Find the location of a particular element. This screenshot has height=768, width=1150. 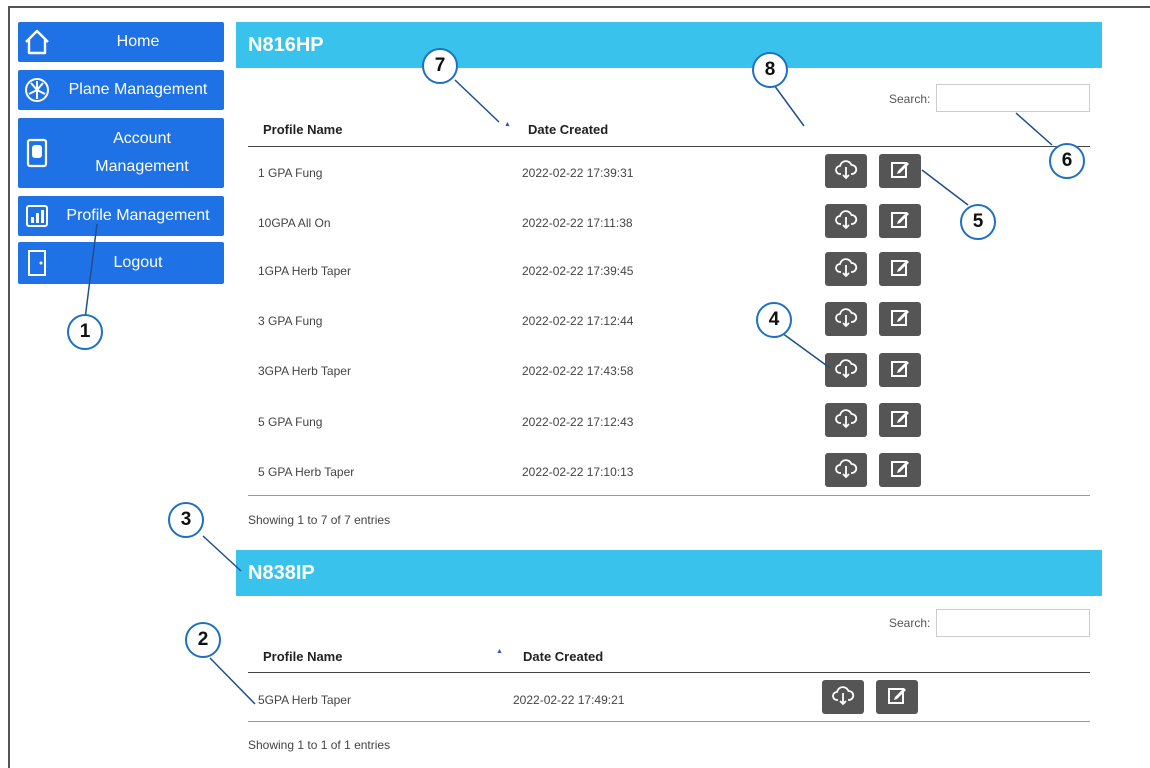

fan-icon is located at coordinates (37, 90).